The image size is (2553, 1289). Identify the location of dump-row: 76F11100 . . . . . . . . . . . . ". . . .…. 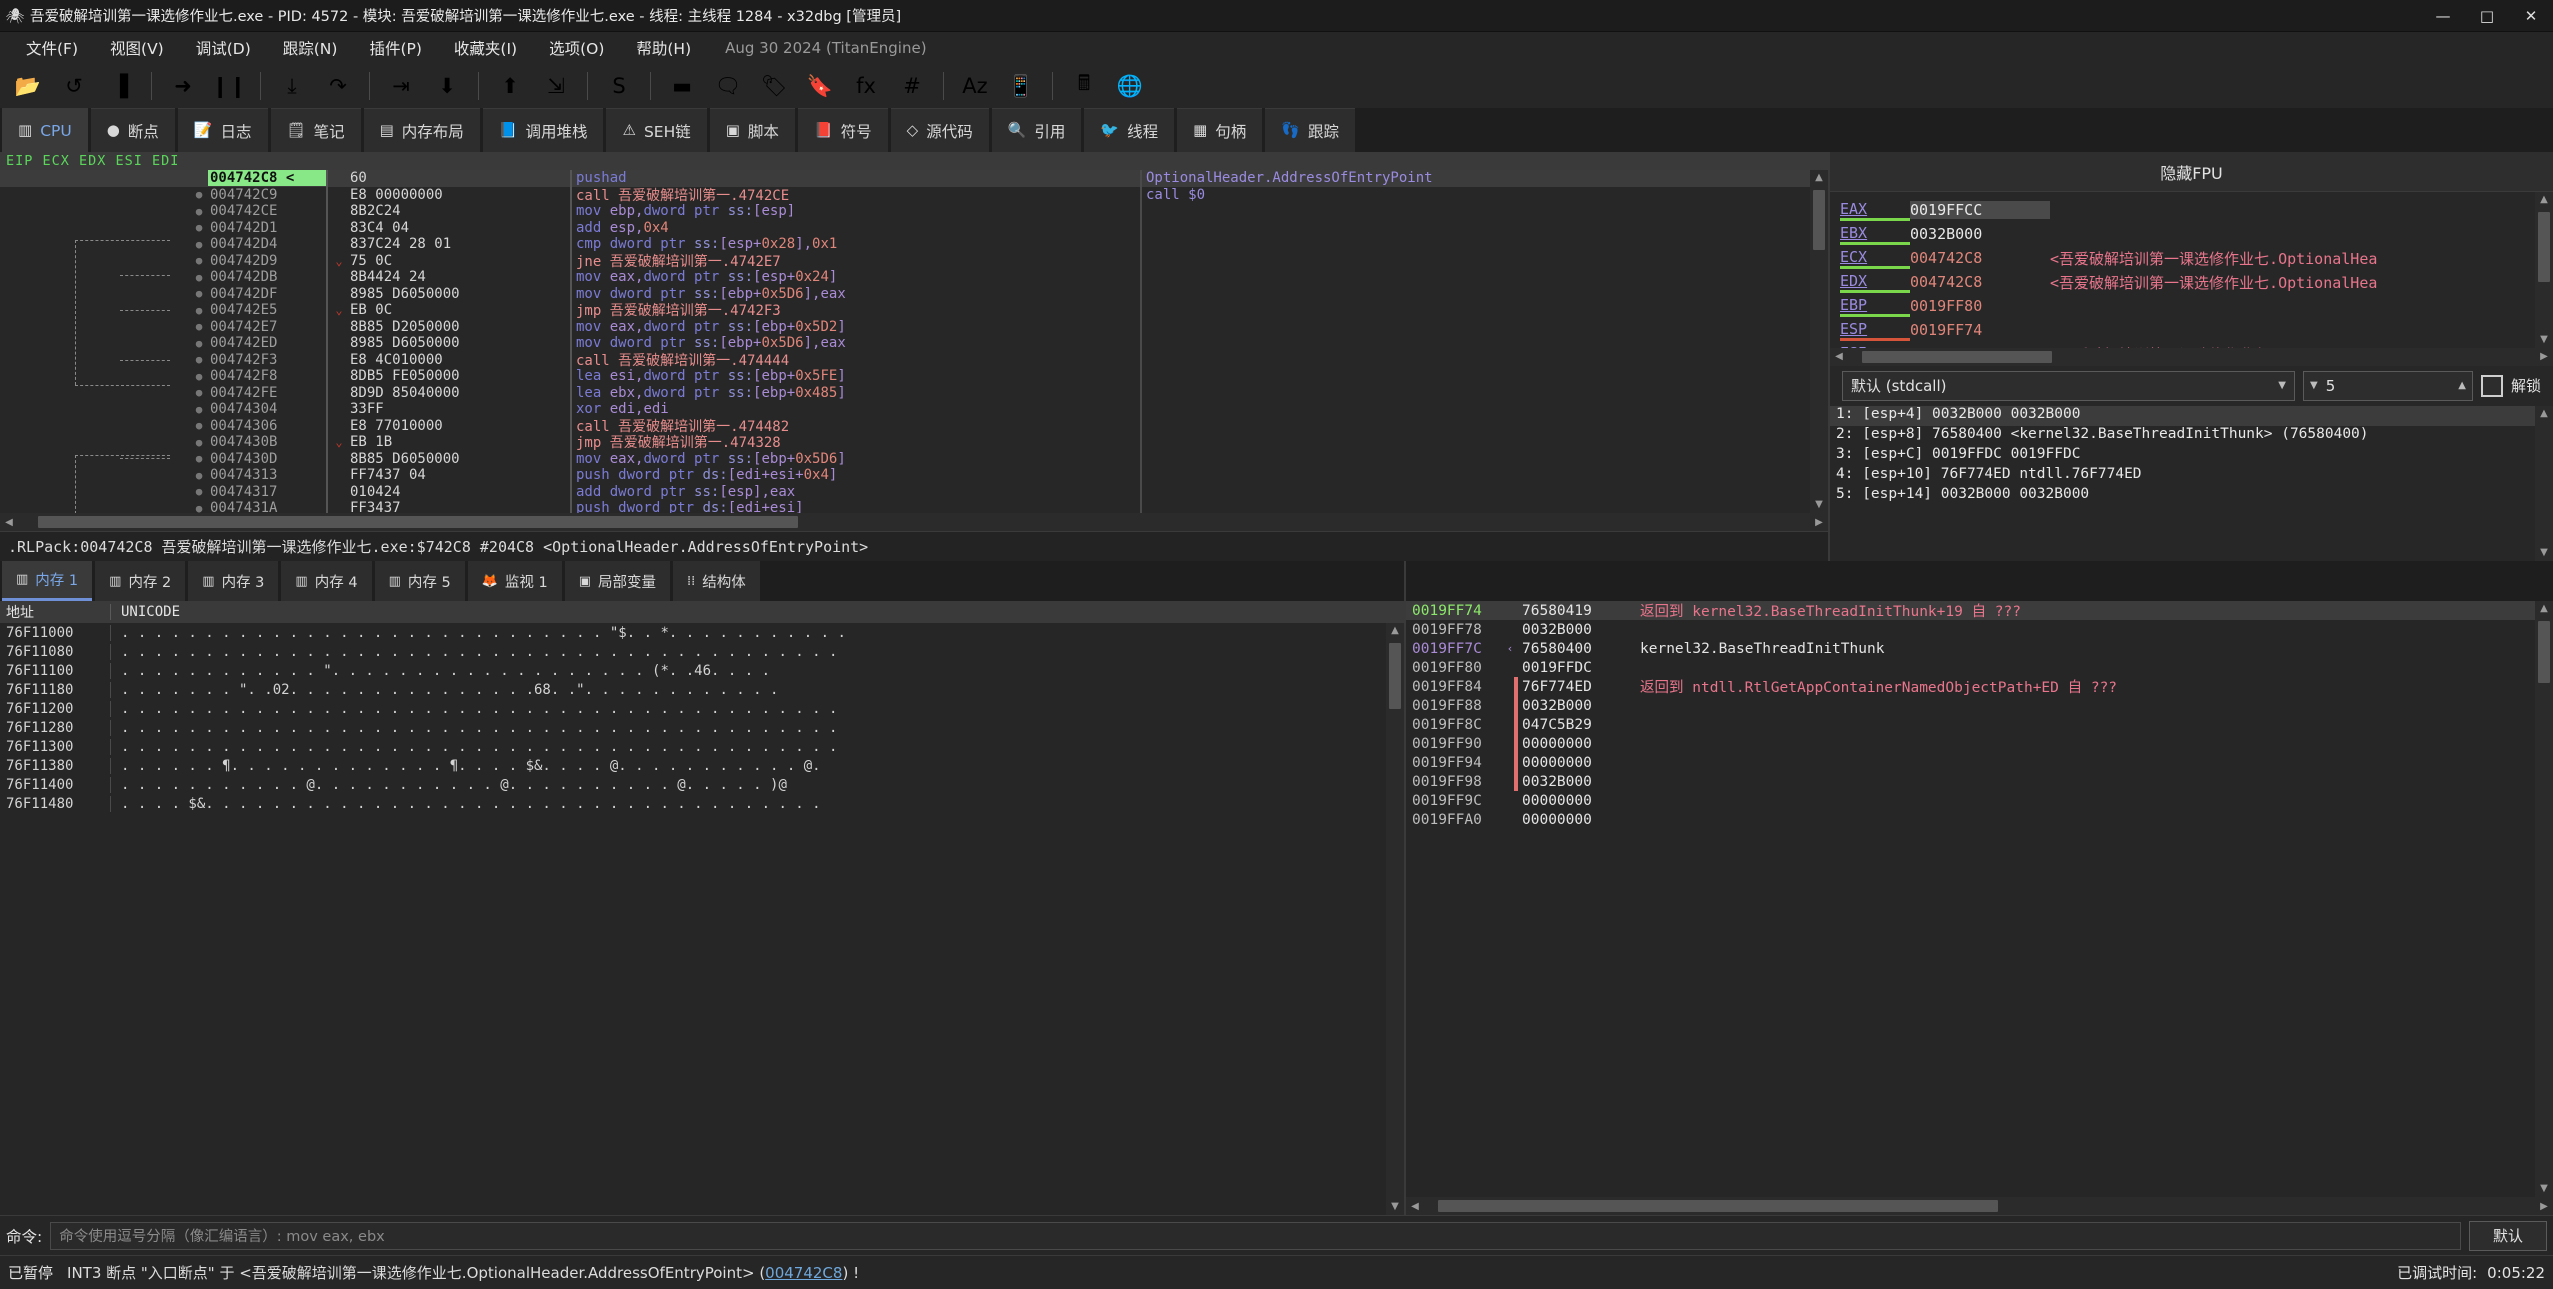
(693, 670).